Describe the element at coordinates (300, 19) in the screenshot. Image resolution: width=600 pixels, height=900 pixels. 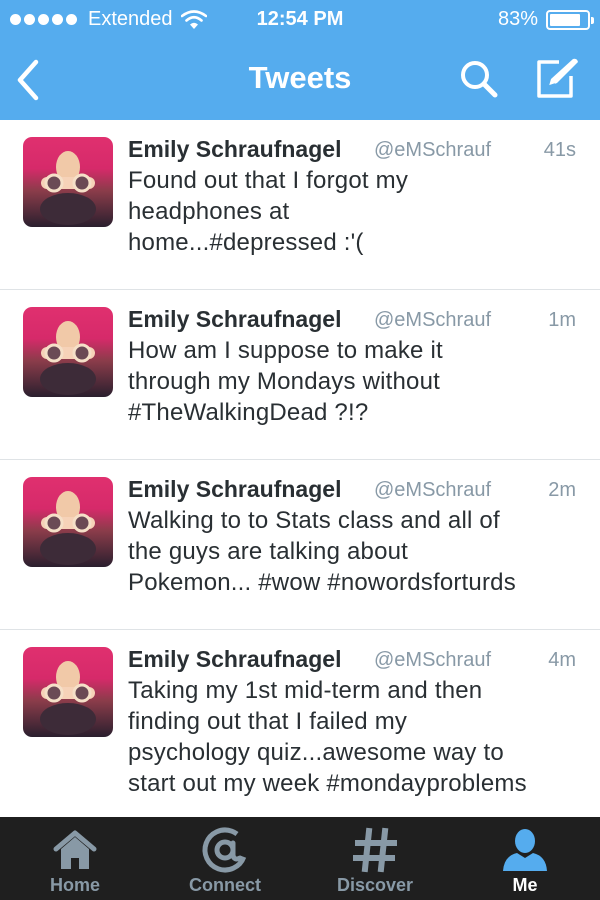
I see `status-bar: Extended 12:54 PM 83%` at that location.